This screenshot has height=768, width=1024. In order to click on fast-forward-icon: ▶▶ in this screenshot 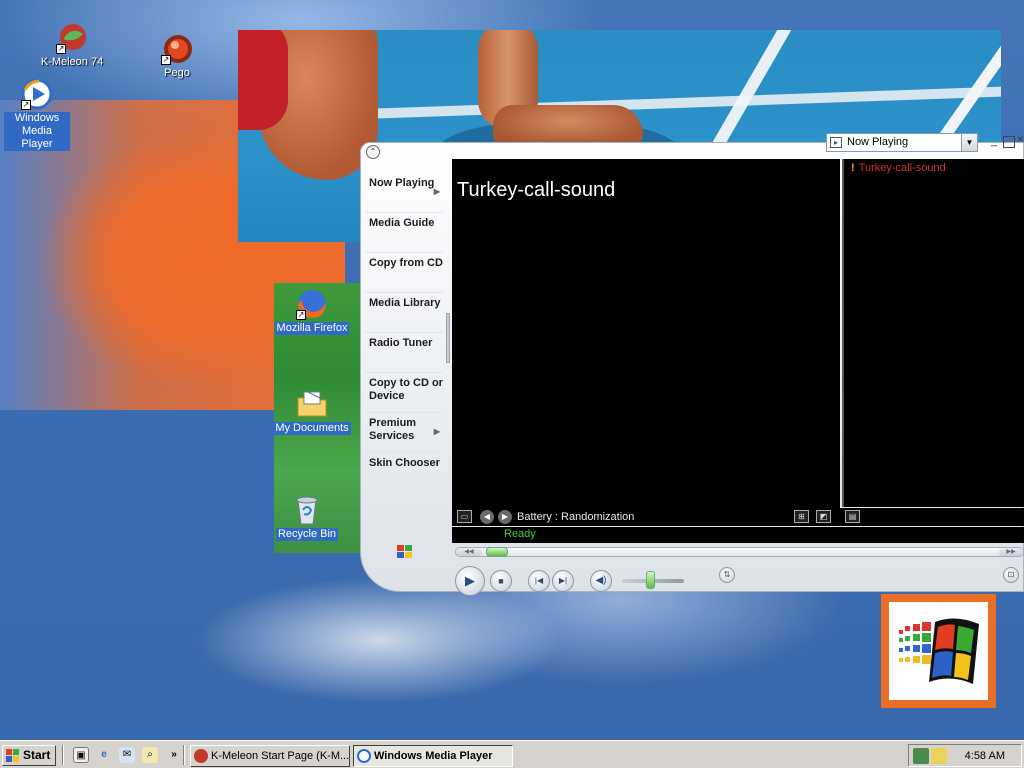, I will do `click(1011, 552)`.